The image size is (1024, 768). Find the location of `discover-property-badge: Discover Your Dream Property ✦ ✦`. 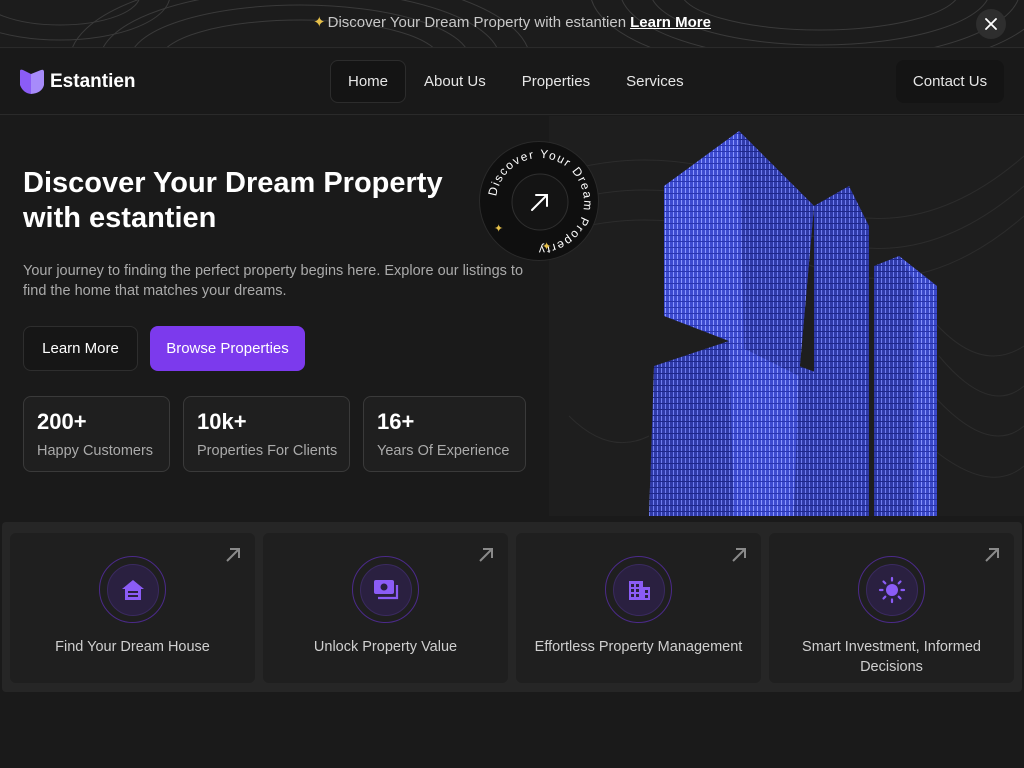

discover-property-badge: Discover Your Dream Property ✦ ✦ is located at coordinates (539, 201).